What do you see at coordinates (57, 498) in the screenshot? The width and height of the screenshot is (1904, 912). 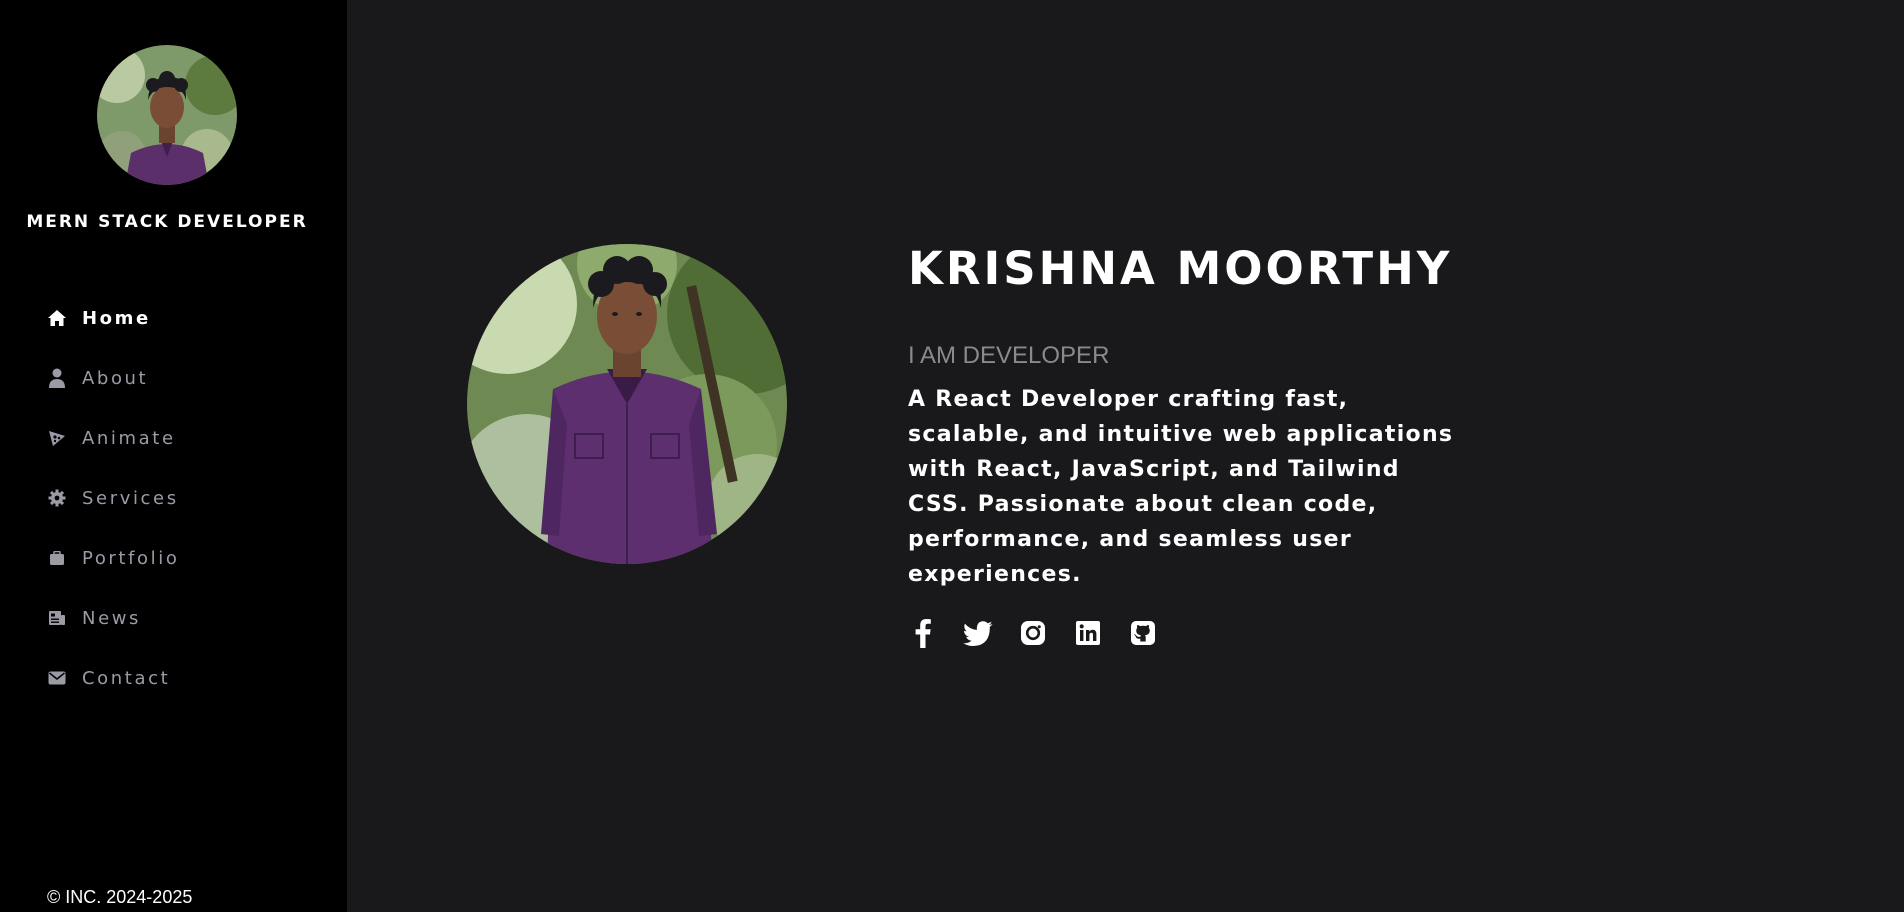 I see `gear-icon` at bounding box center [57, 498].